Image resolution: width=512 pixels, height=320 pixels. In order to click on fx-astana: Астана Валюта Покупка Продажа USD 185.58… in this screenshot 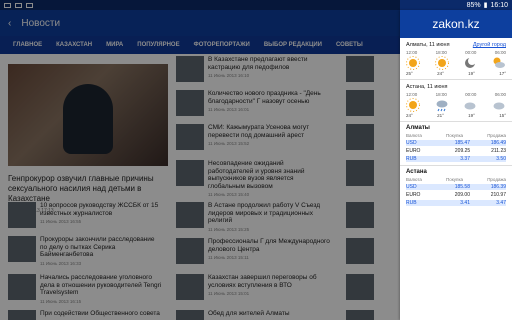, I will do `click(456, 187)`.